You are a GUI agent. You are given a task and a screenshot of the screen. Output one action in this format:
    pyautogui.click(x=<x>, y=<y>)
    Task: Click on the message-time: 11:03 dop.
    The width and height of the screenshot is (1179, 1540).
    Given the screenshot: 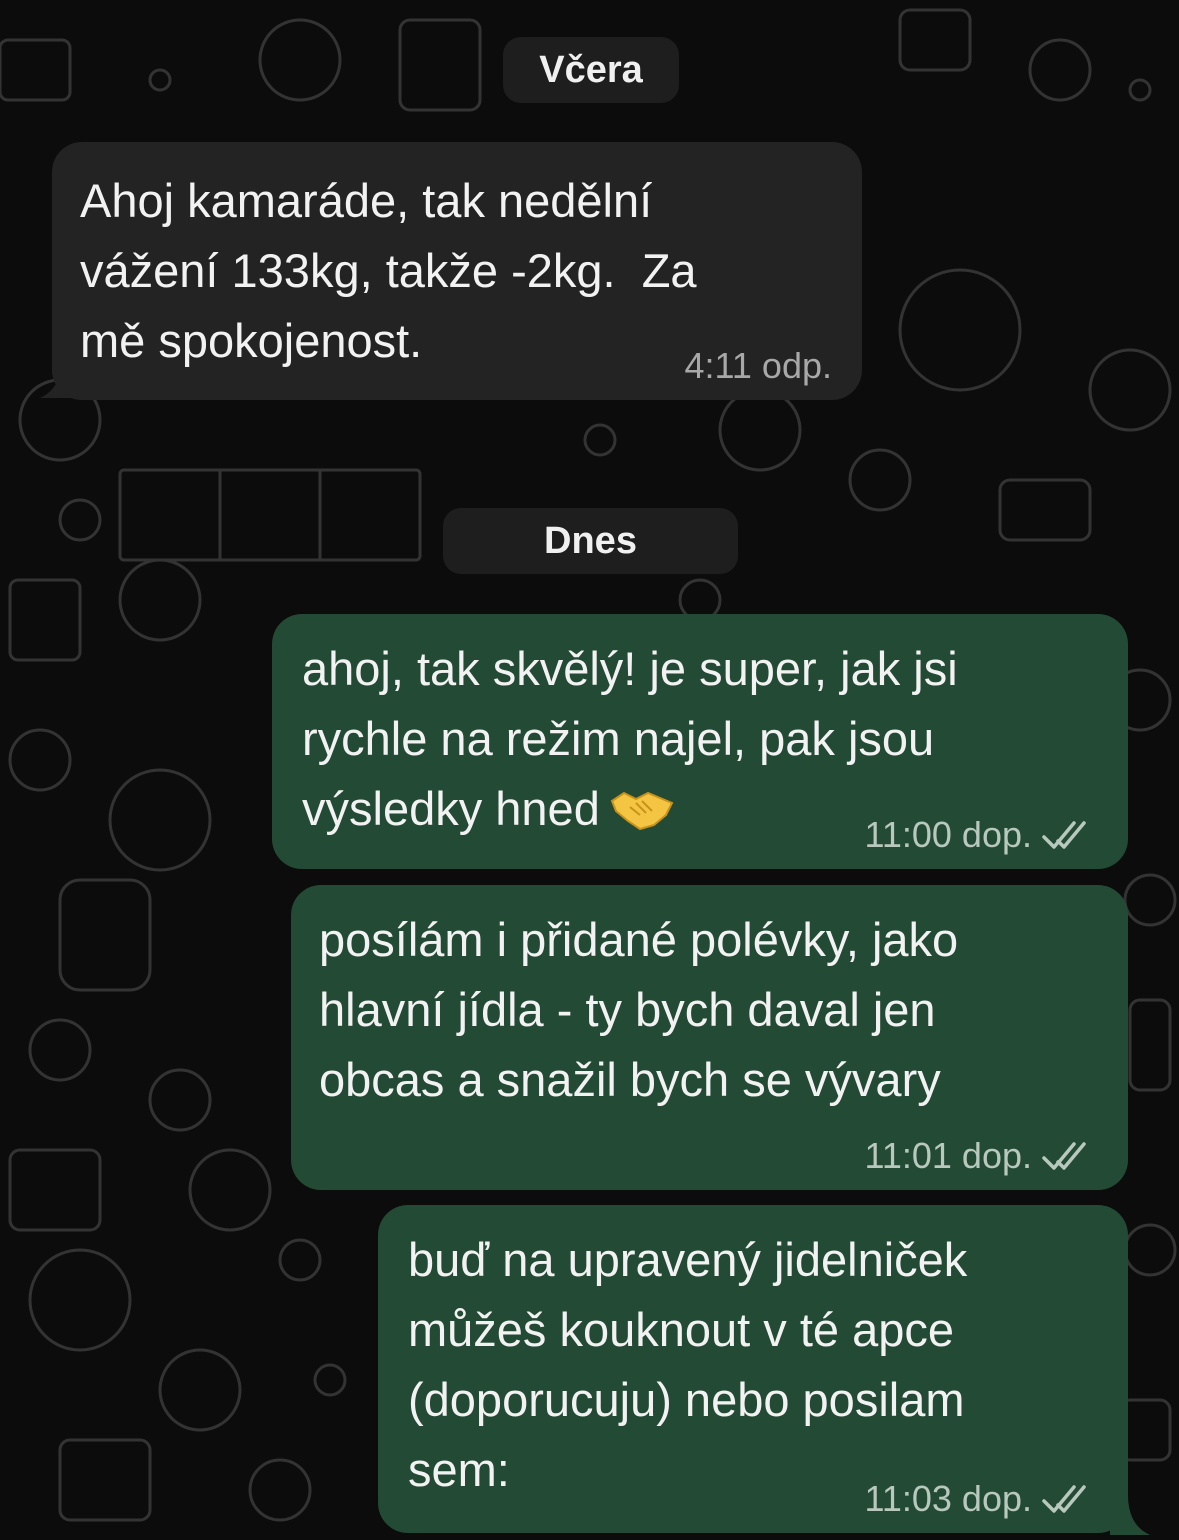 What is the action you would take?
    pyautogui.click(x=948, y=1498)
    